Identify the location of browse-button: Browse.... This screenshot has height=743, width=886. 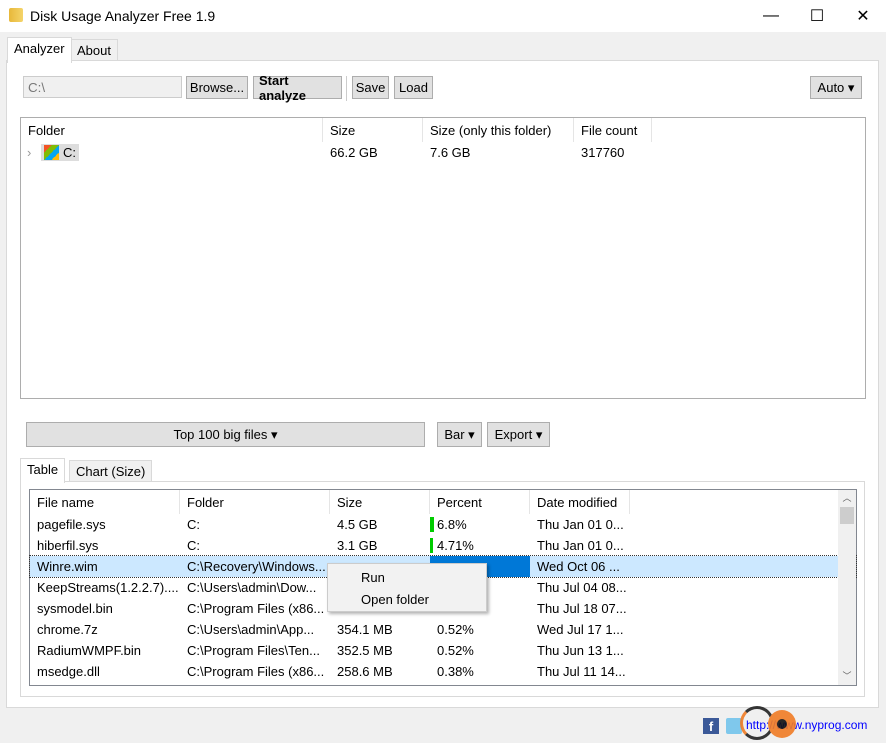
(217, 87).